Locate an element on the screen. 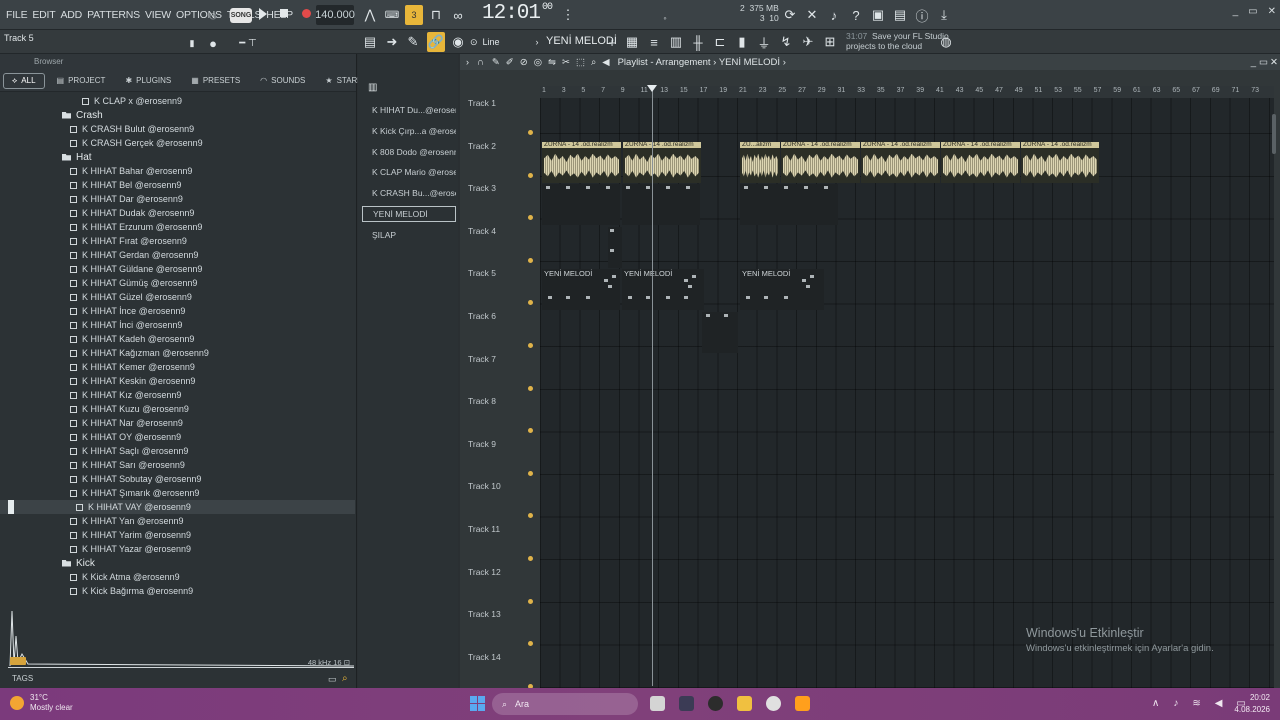  browser-file: K HIHAT Nar @erosenn9 is located at coordinates (177, 423).